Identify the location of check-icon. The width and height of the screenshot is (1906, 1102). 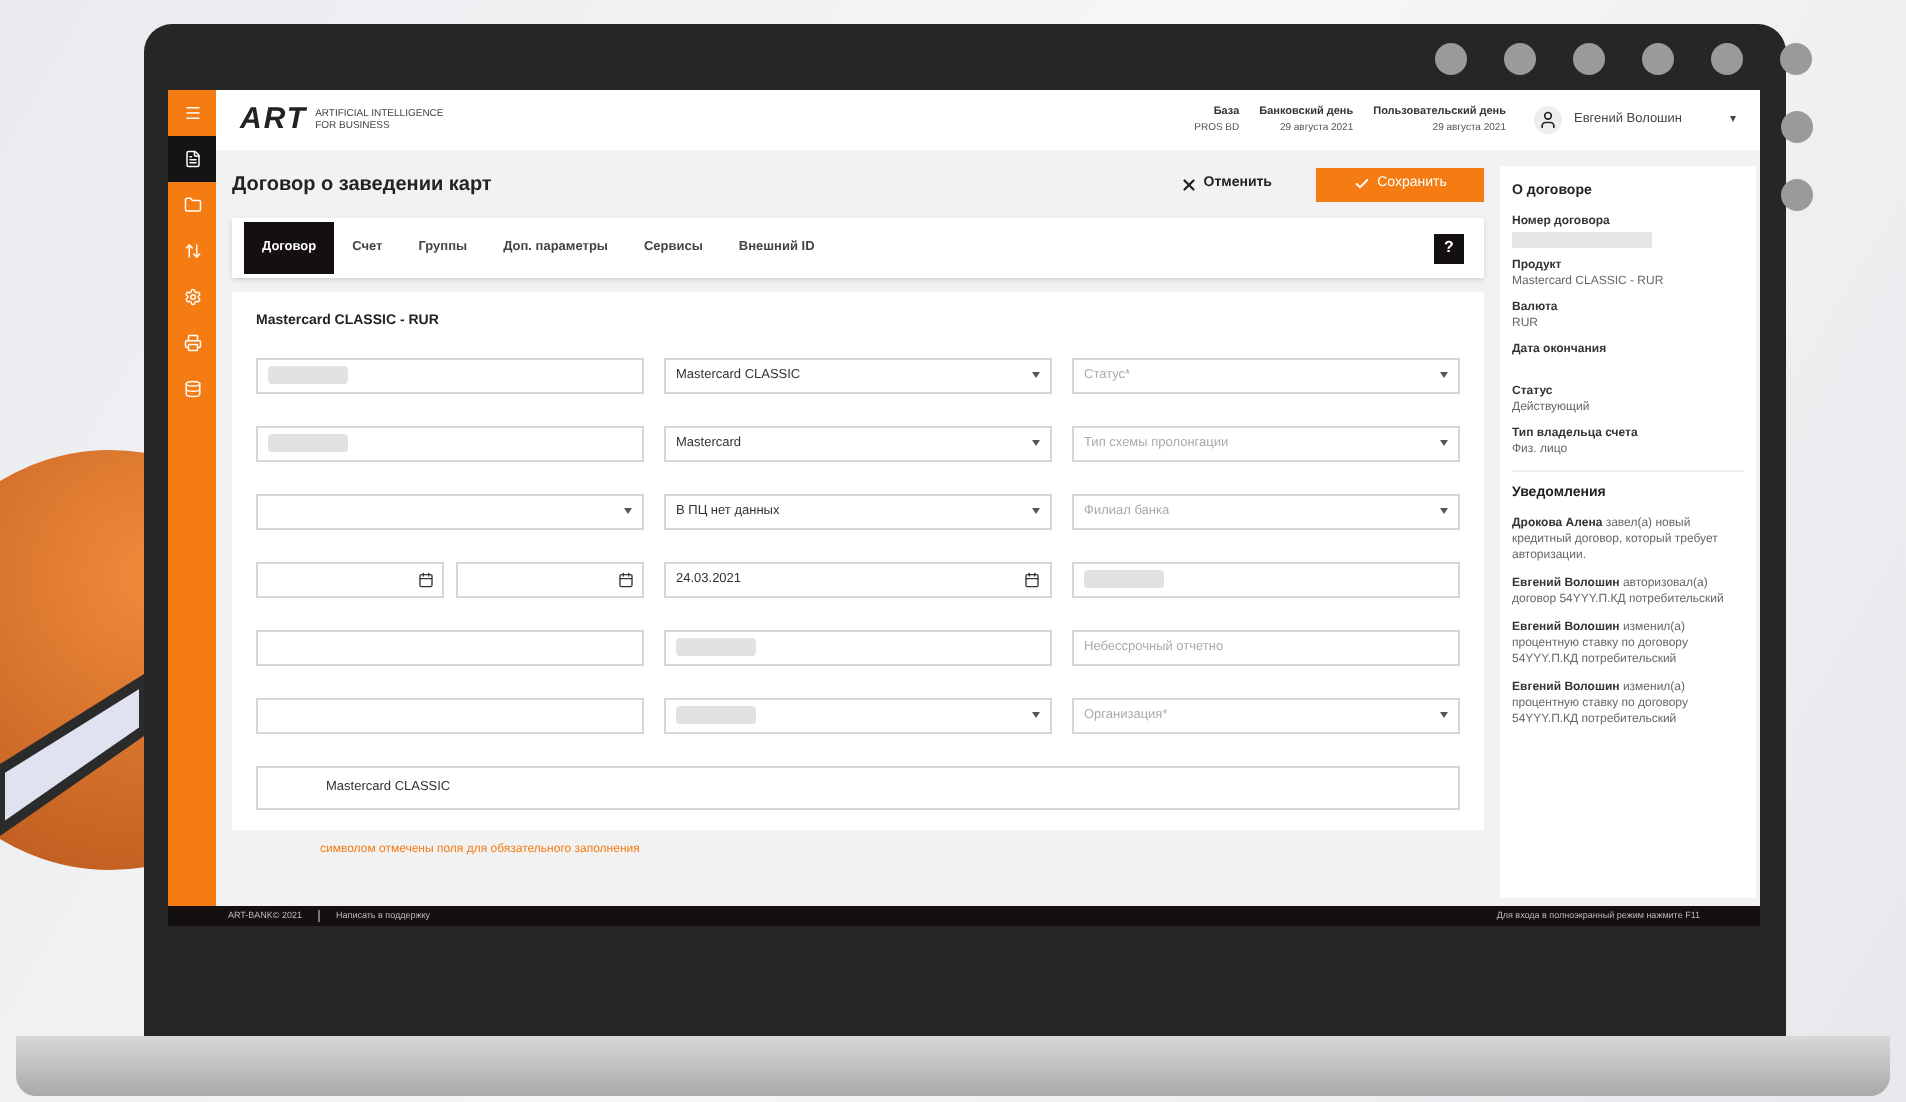
(1361, 184).